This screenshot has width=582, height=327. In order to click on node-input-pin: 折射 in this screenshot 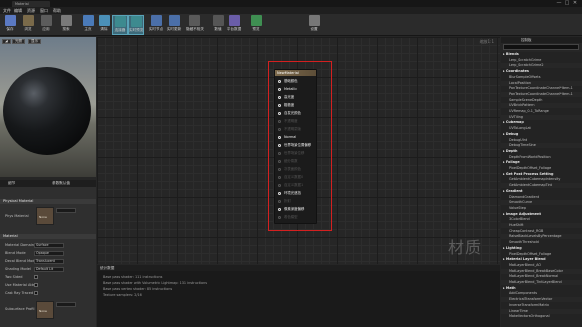, I will do `click(298, 202)`.